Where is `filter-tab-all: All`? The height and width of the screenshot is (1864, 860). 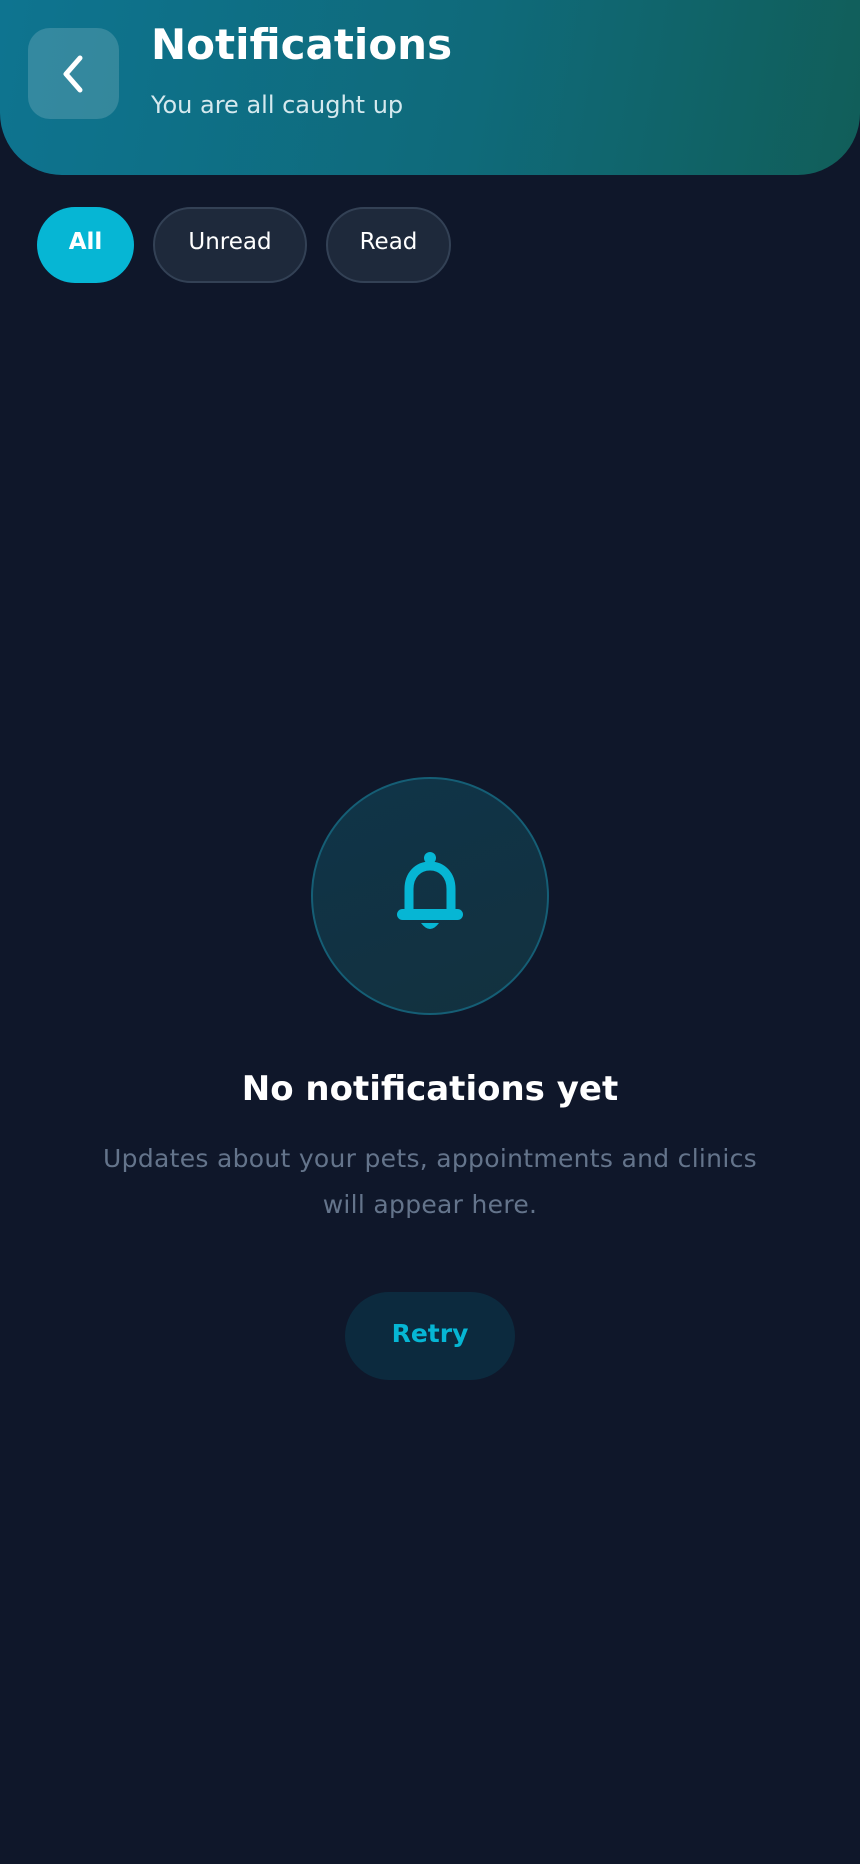
filter-tab-all: All is located at coordinates (85, 245).